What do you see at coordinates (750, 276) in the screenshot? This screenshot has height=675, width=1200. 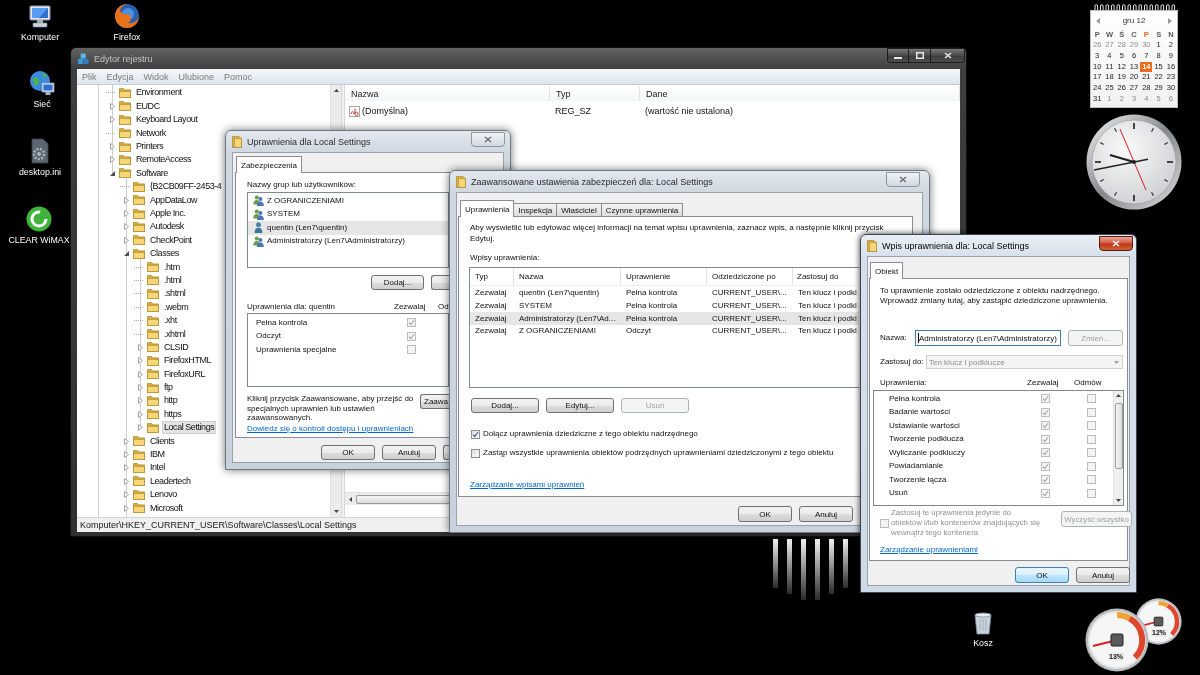 I see `column-header: Odziedziczone po` at bounding box center [750, 276].